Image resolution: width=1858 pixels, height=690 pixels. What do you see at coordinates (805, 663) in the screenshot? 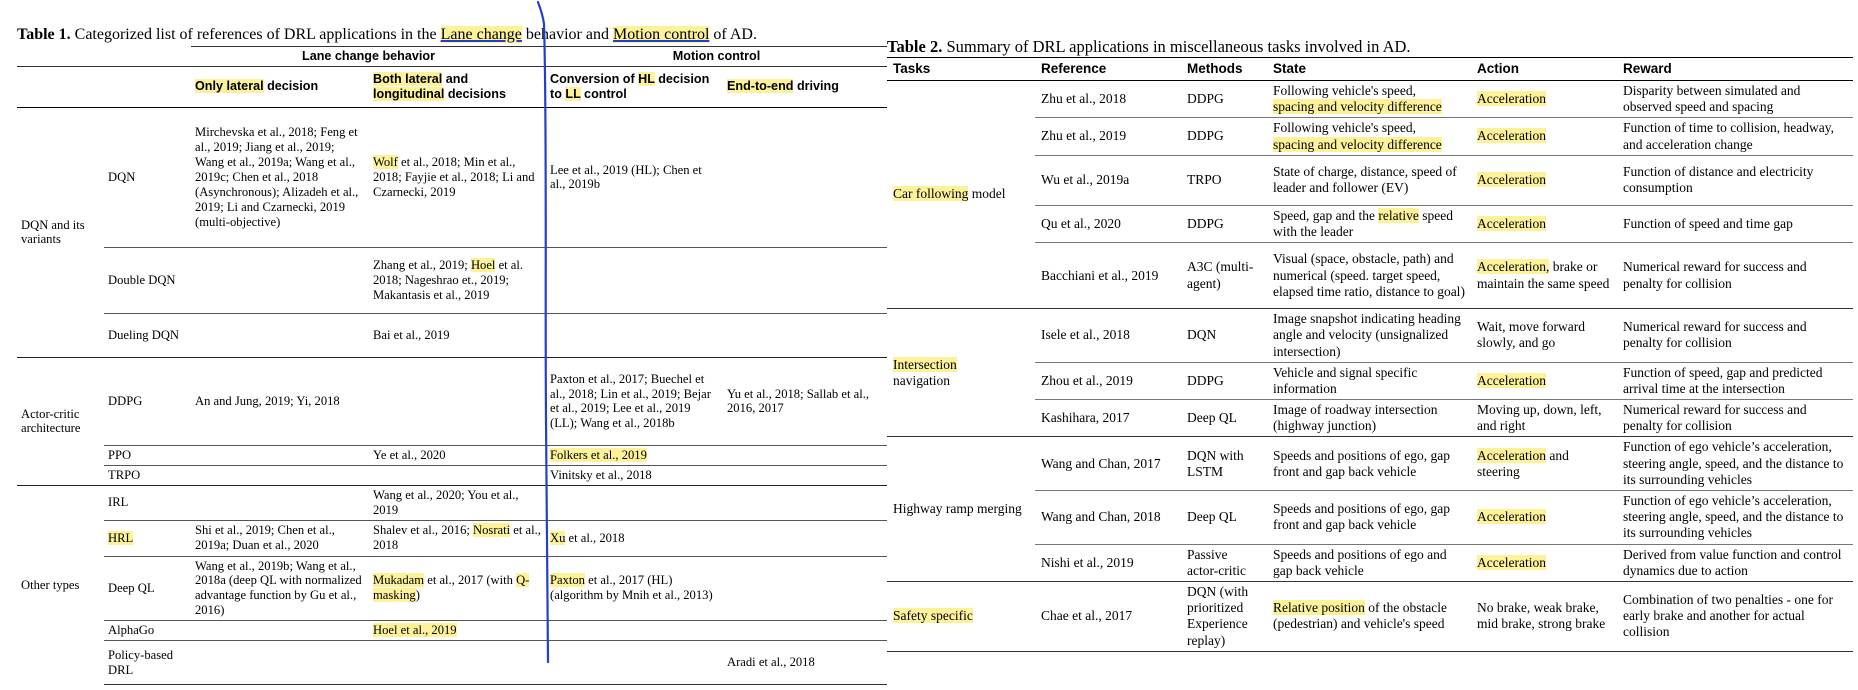
I see `cell: Aradi et al., 2018` at bounding box center [805, 663].